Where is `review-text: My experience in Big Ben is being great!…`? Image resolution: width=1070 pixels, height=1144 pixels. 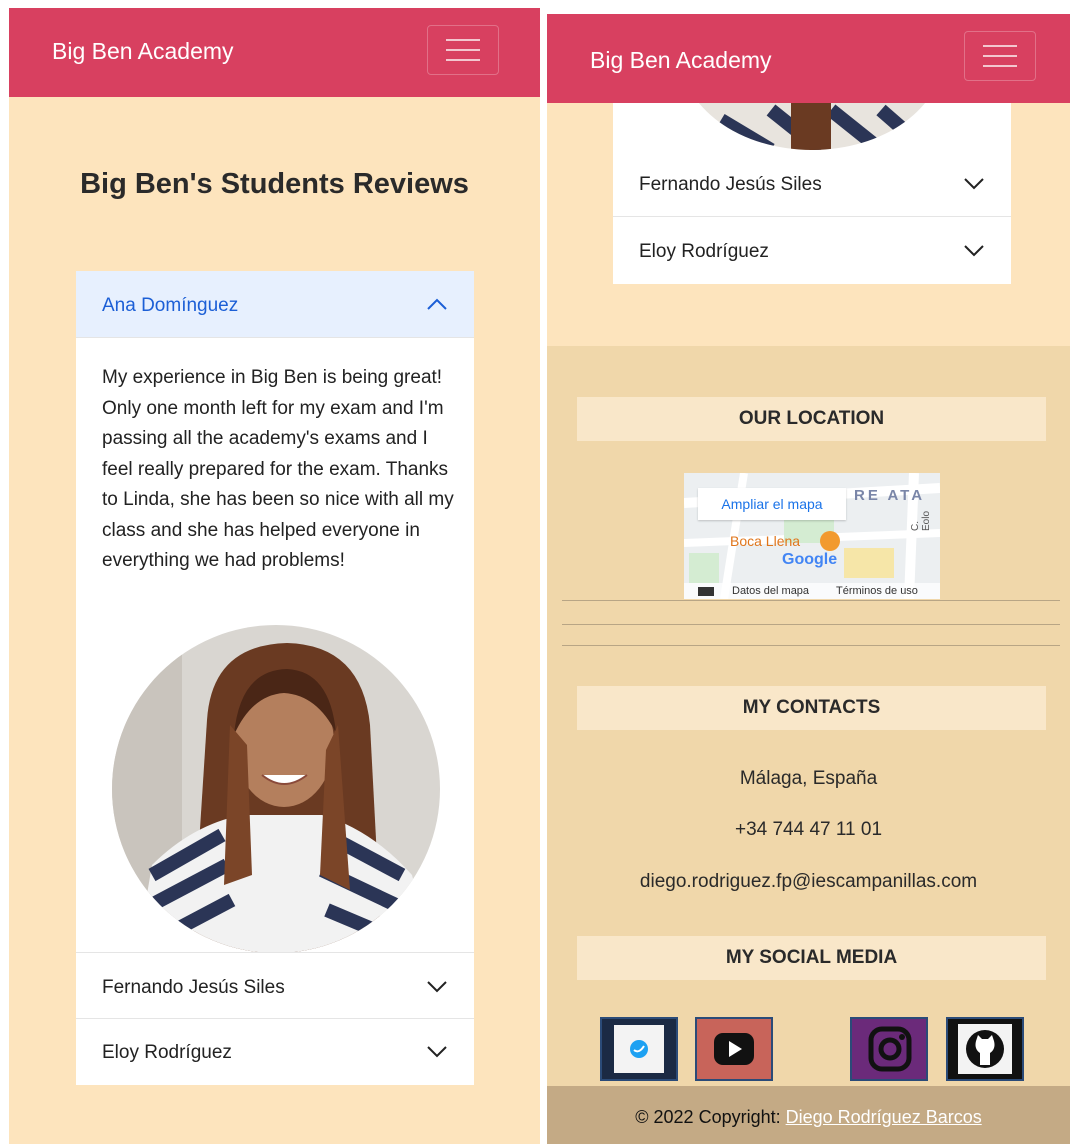
review-text: My experience in Big Ben is being great!… is located at coordinates (278, 469).